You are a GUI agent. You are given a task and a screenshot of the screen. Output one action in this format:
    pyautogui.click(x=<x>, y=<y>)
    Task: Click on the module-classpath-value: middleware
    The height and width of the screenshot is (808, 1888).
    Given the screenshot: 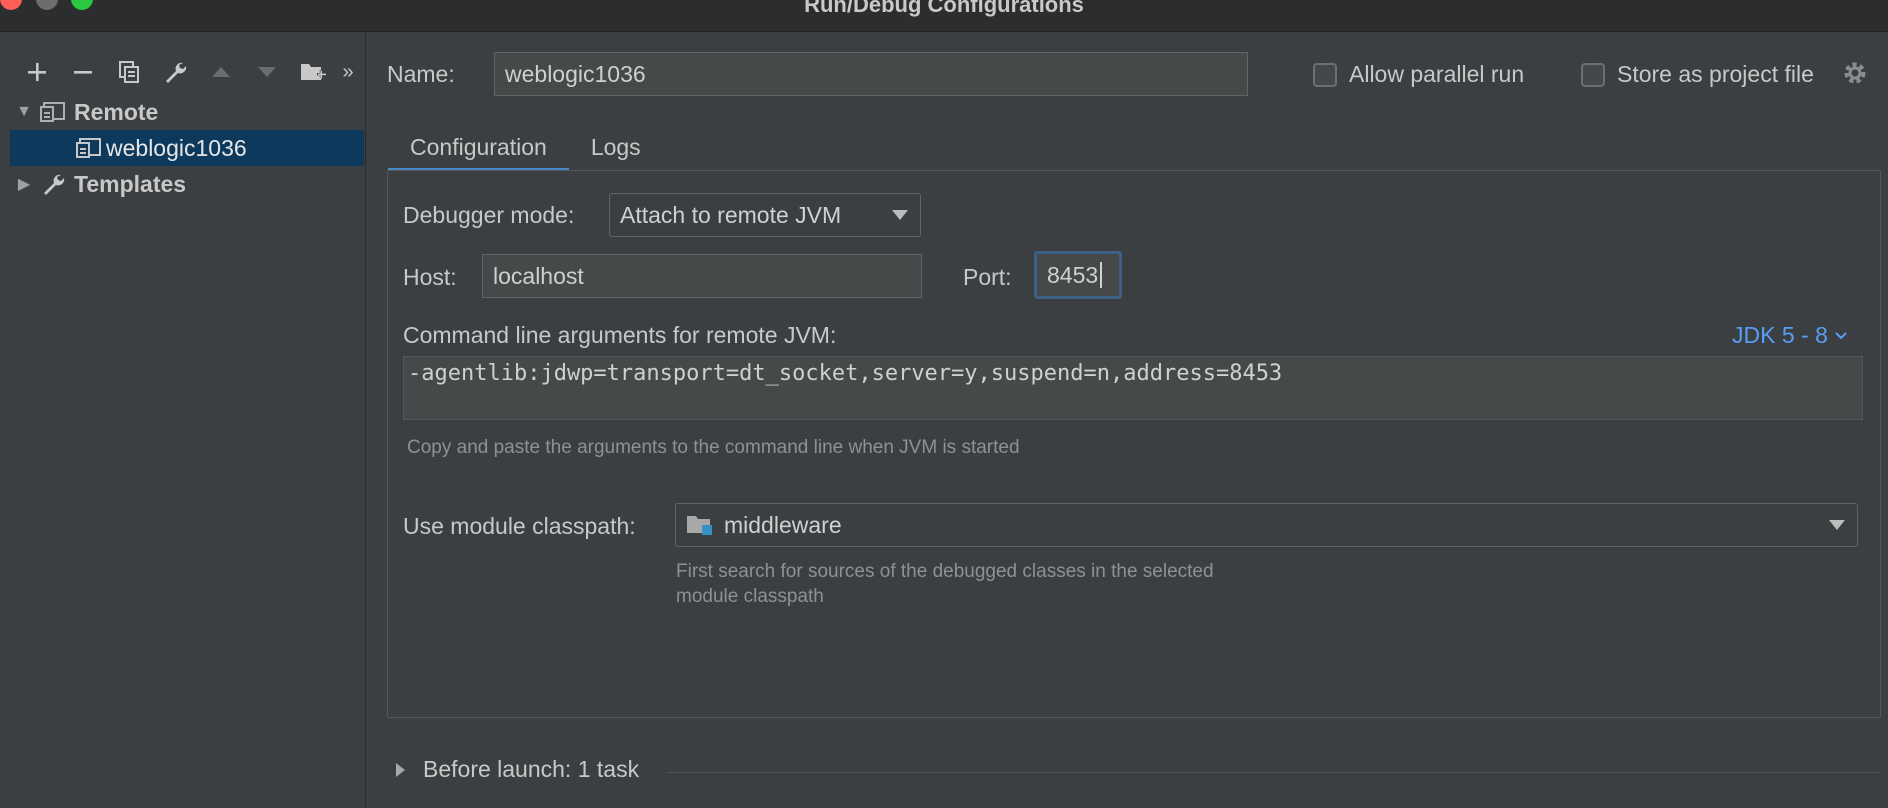 What is the action you would take?
    pyautogui.click(x=783, y=524)
    